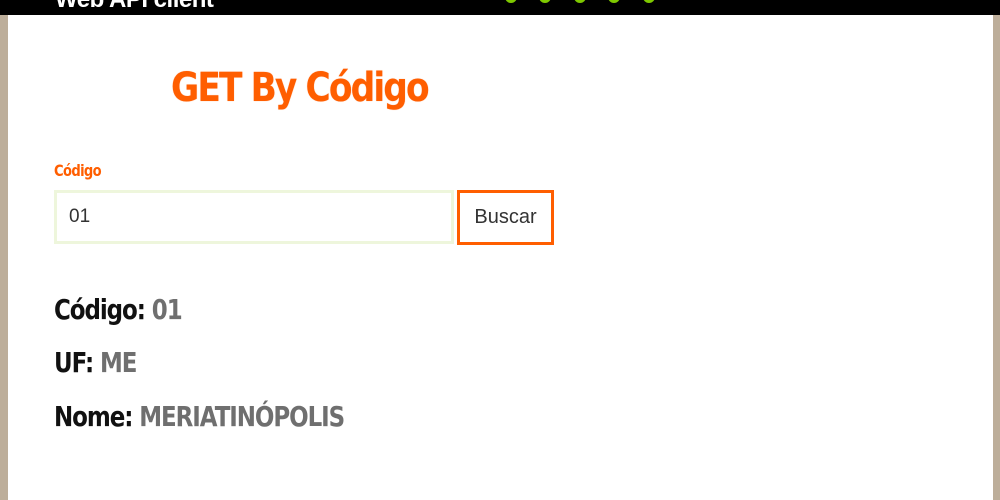 Image resolution: width=1000 pixels, height=500 pixels. What do you see at coordinates (505, 217) in the screenshot?
I see `buscar-button: Buscar` at bounding box center [505, 217].